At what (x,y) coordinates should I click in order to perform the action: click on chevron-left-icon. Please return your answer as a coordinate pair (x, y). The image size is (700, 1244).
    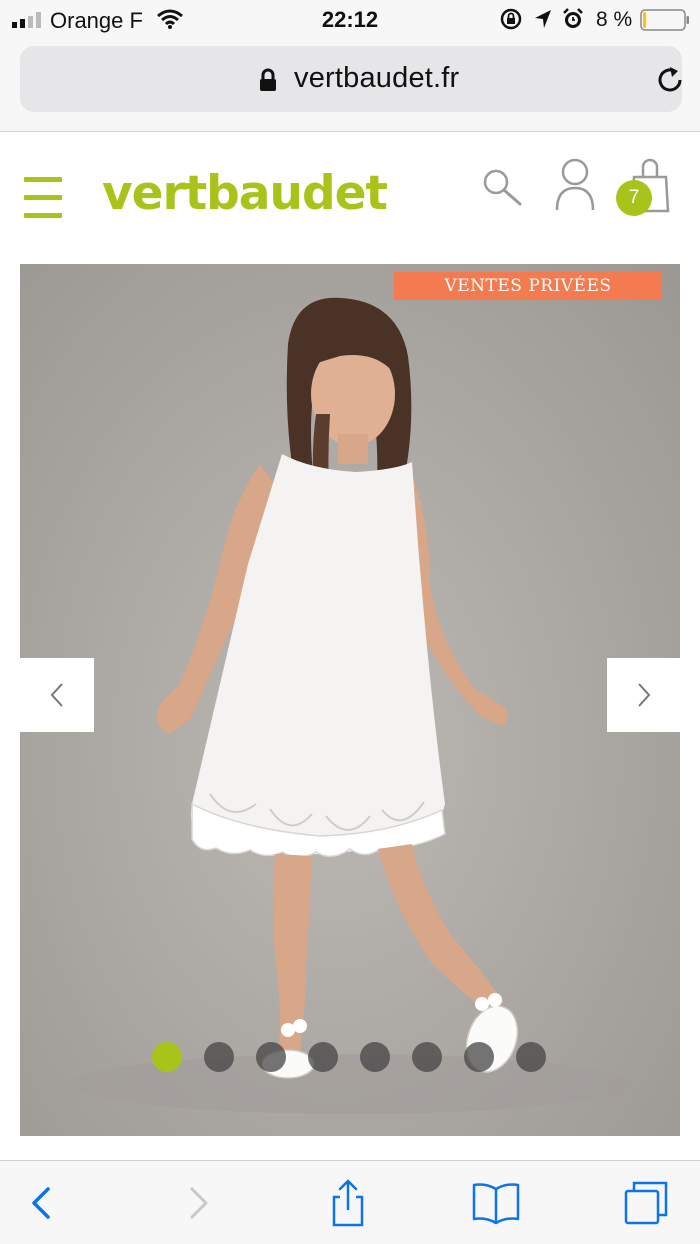
    Looking at the image, I should click on (56, 695).